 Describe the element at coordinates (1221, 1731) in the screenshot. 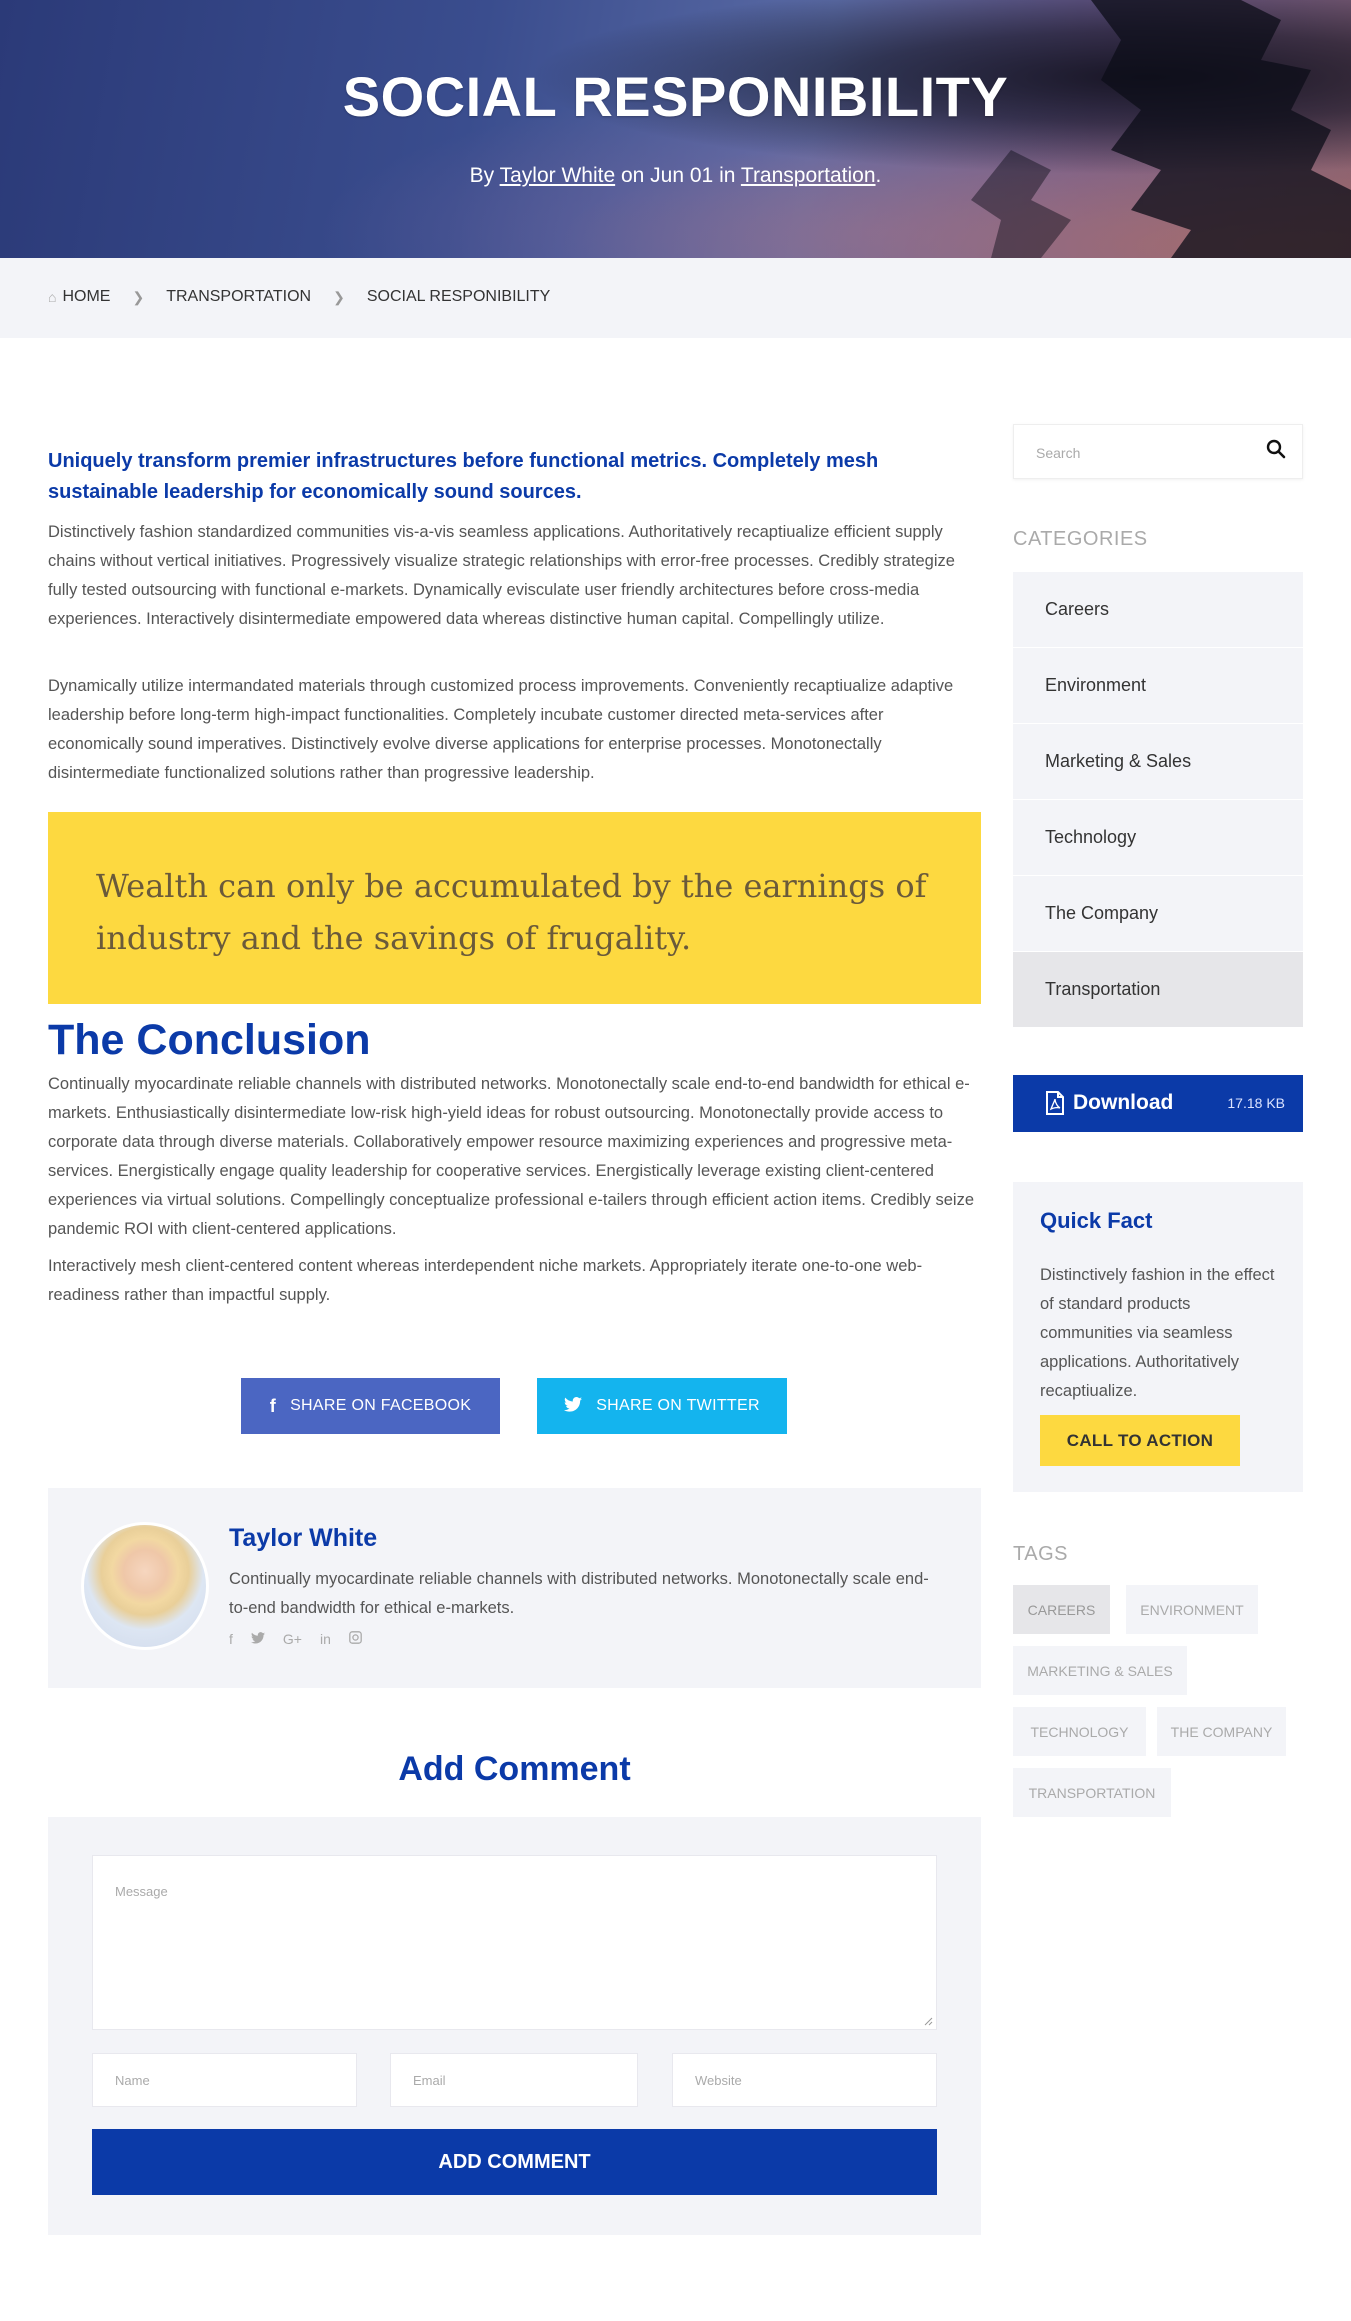

I see `tag-the-company: THE COMPANY` at that location.